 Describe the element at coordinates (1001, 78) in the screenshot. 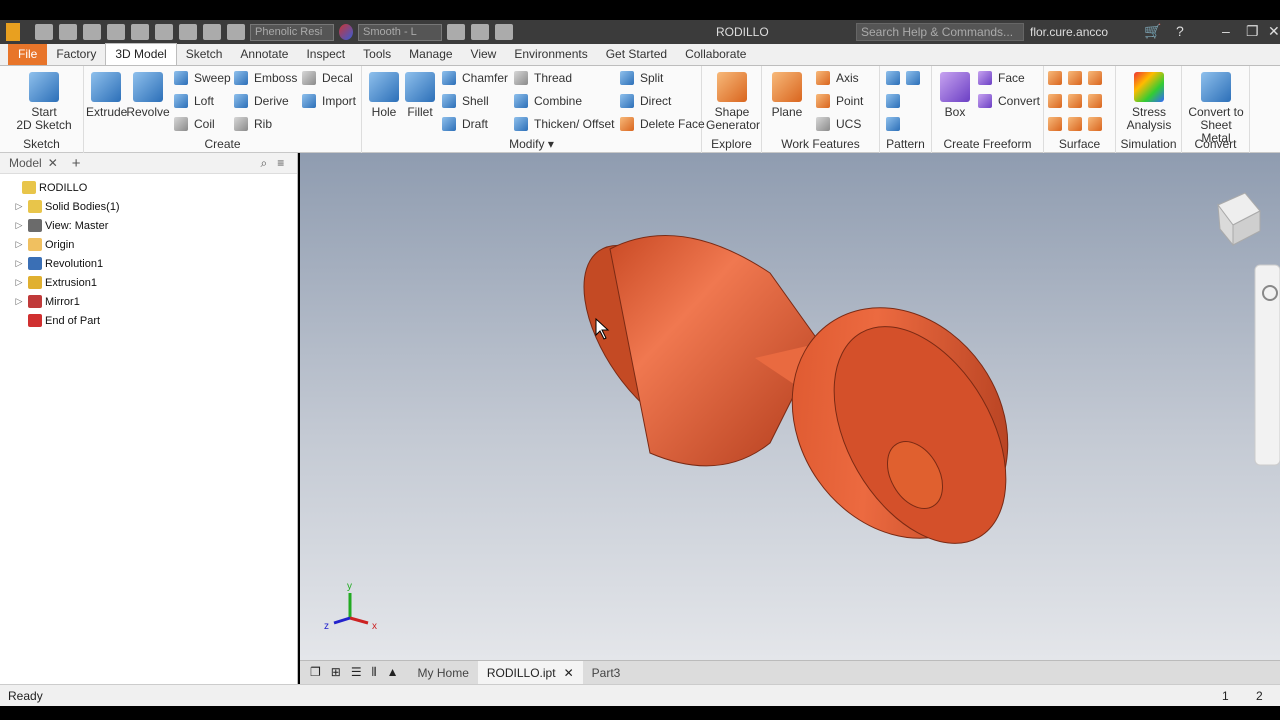

I see `face-button: Face` at that location.